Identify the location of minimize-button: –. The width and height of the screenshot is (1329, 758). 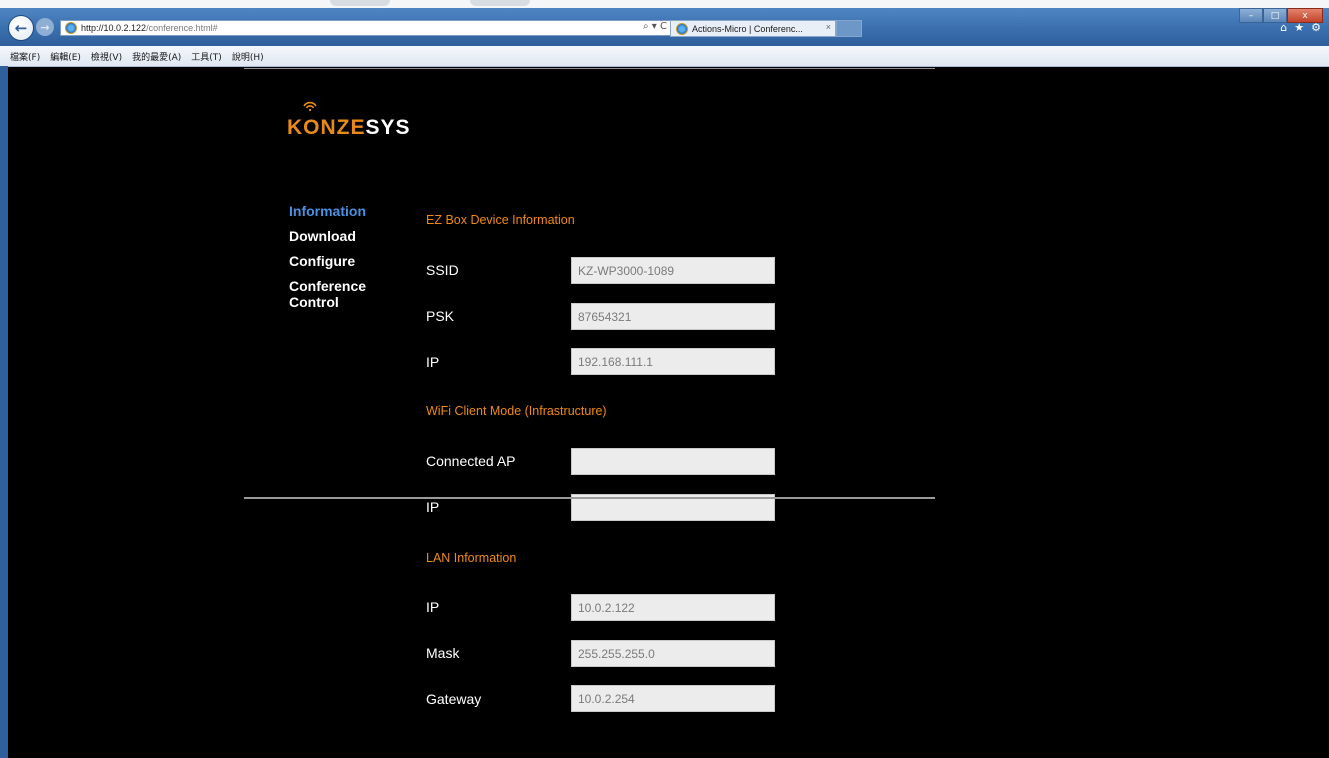
(1251, 15).